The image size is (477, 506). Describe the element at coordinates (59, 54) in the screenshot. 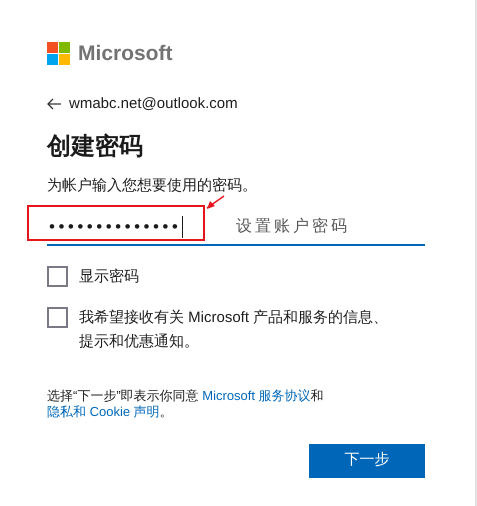

I see `logo-icon` at that location.